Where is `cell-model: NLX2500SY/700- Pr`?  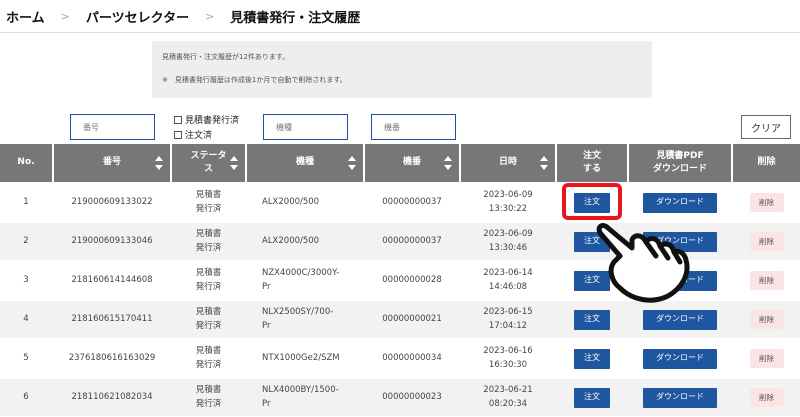
cell-model: NLX2500SY/700- Pr is located at coordinates (298, 318).